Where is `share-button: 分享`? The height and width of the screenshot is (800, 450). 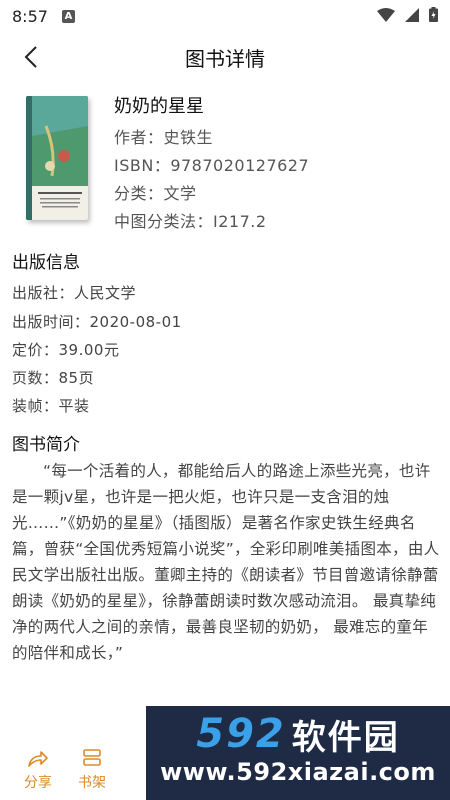 share-button: 分享 is located at coordinates (38, 770).